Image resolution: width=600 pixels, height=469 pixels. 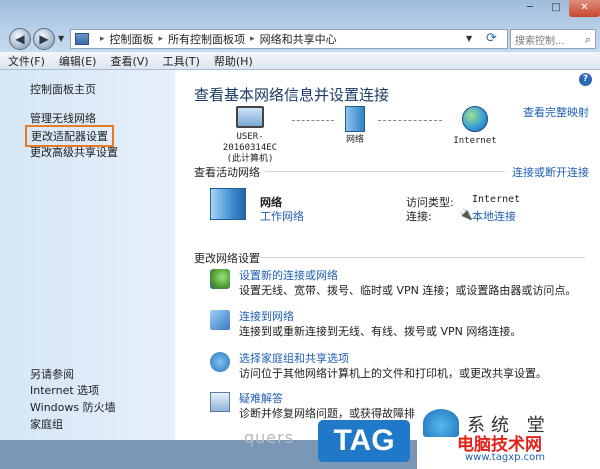 I want to click on breadcrumb-control-panel: 控制面板, so click(x=132, y=39).